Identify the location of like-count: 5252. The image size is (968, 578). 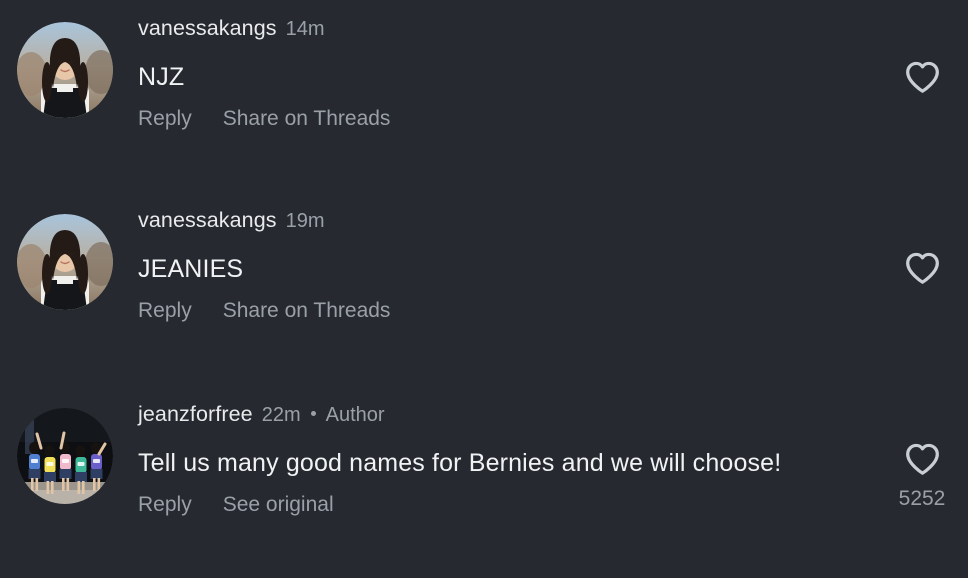
(922, 498).